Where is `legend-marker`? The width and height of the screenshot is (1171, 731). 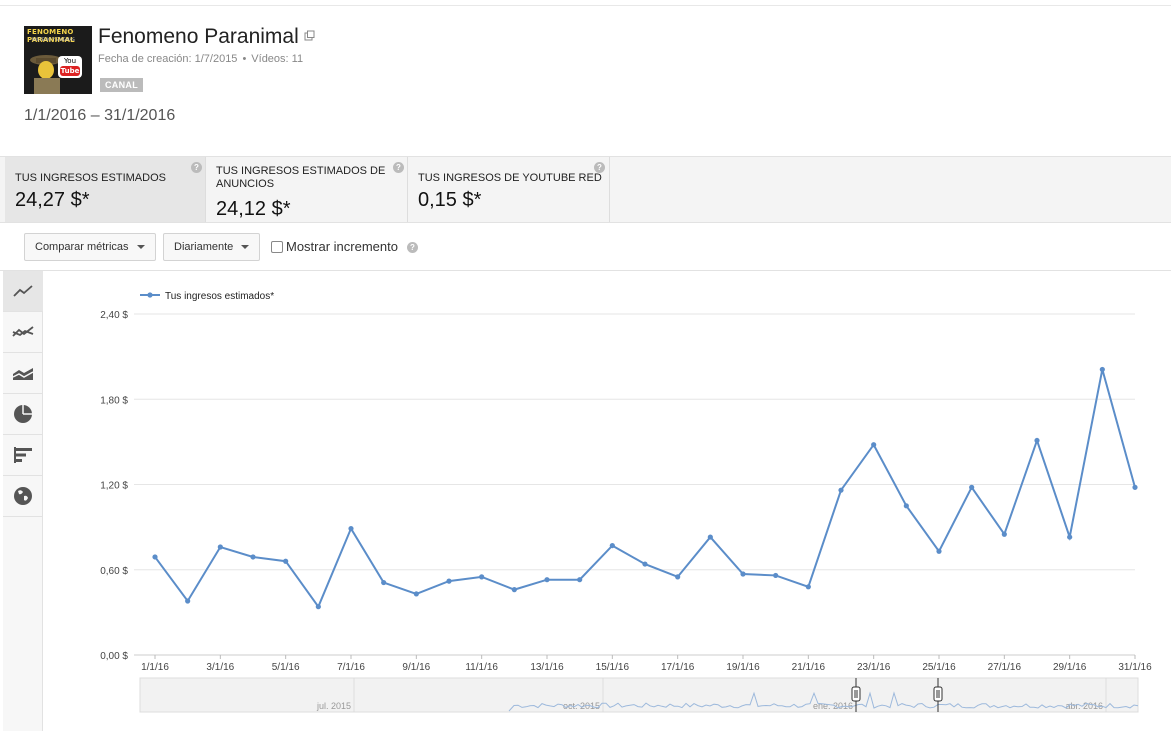
legend-marker is located at coordinates (150, 295).